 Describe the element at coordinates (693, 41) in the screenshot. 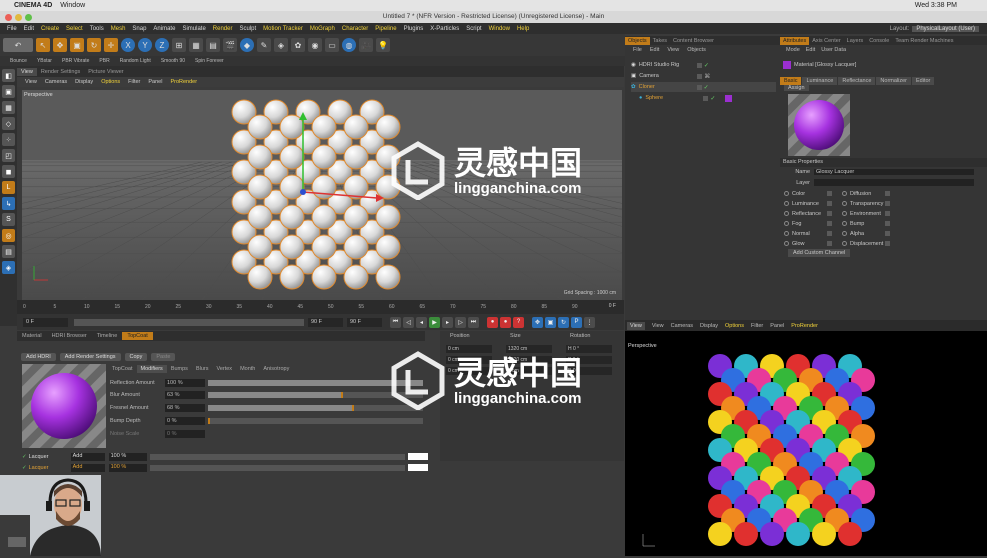

I see `tab-content-browser: Content Browser` at that location.